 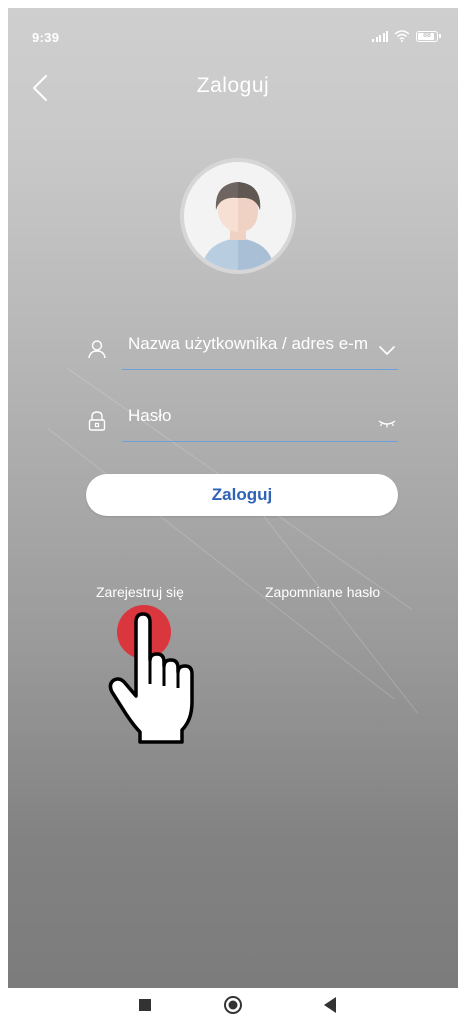 I want to click on triangle-back-icon, so click(x=330, y=1005).